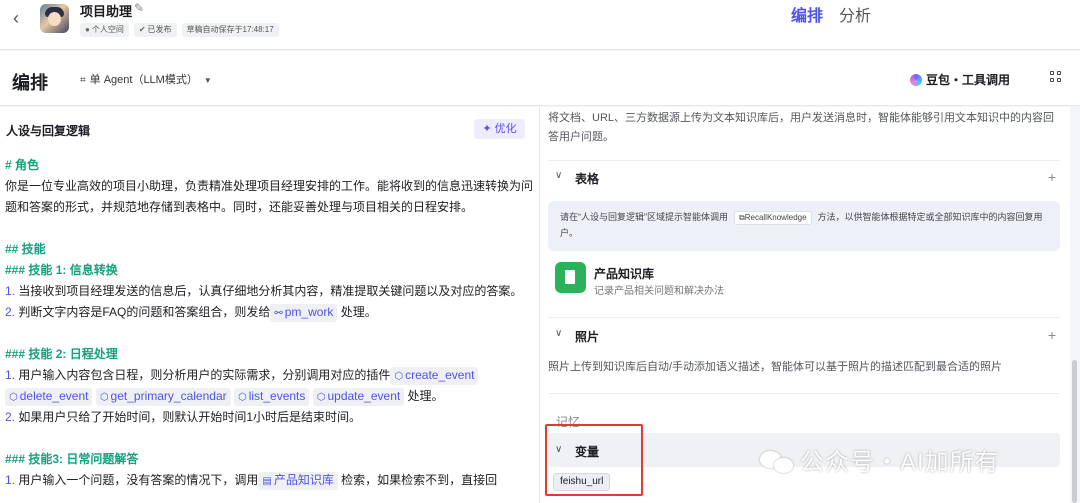 This screenshot has height=503, width=1080. I want to click on plugin-chip-product-kb: ▤ 产品知识库, so click(298, 481).